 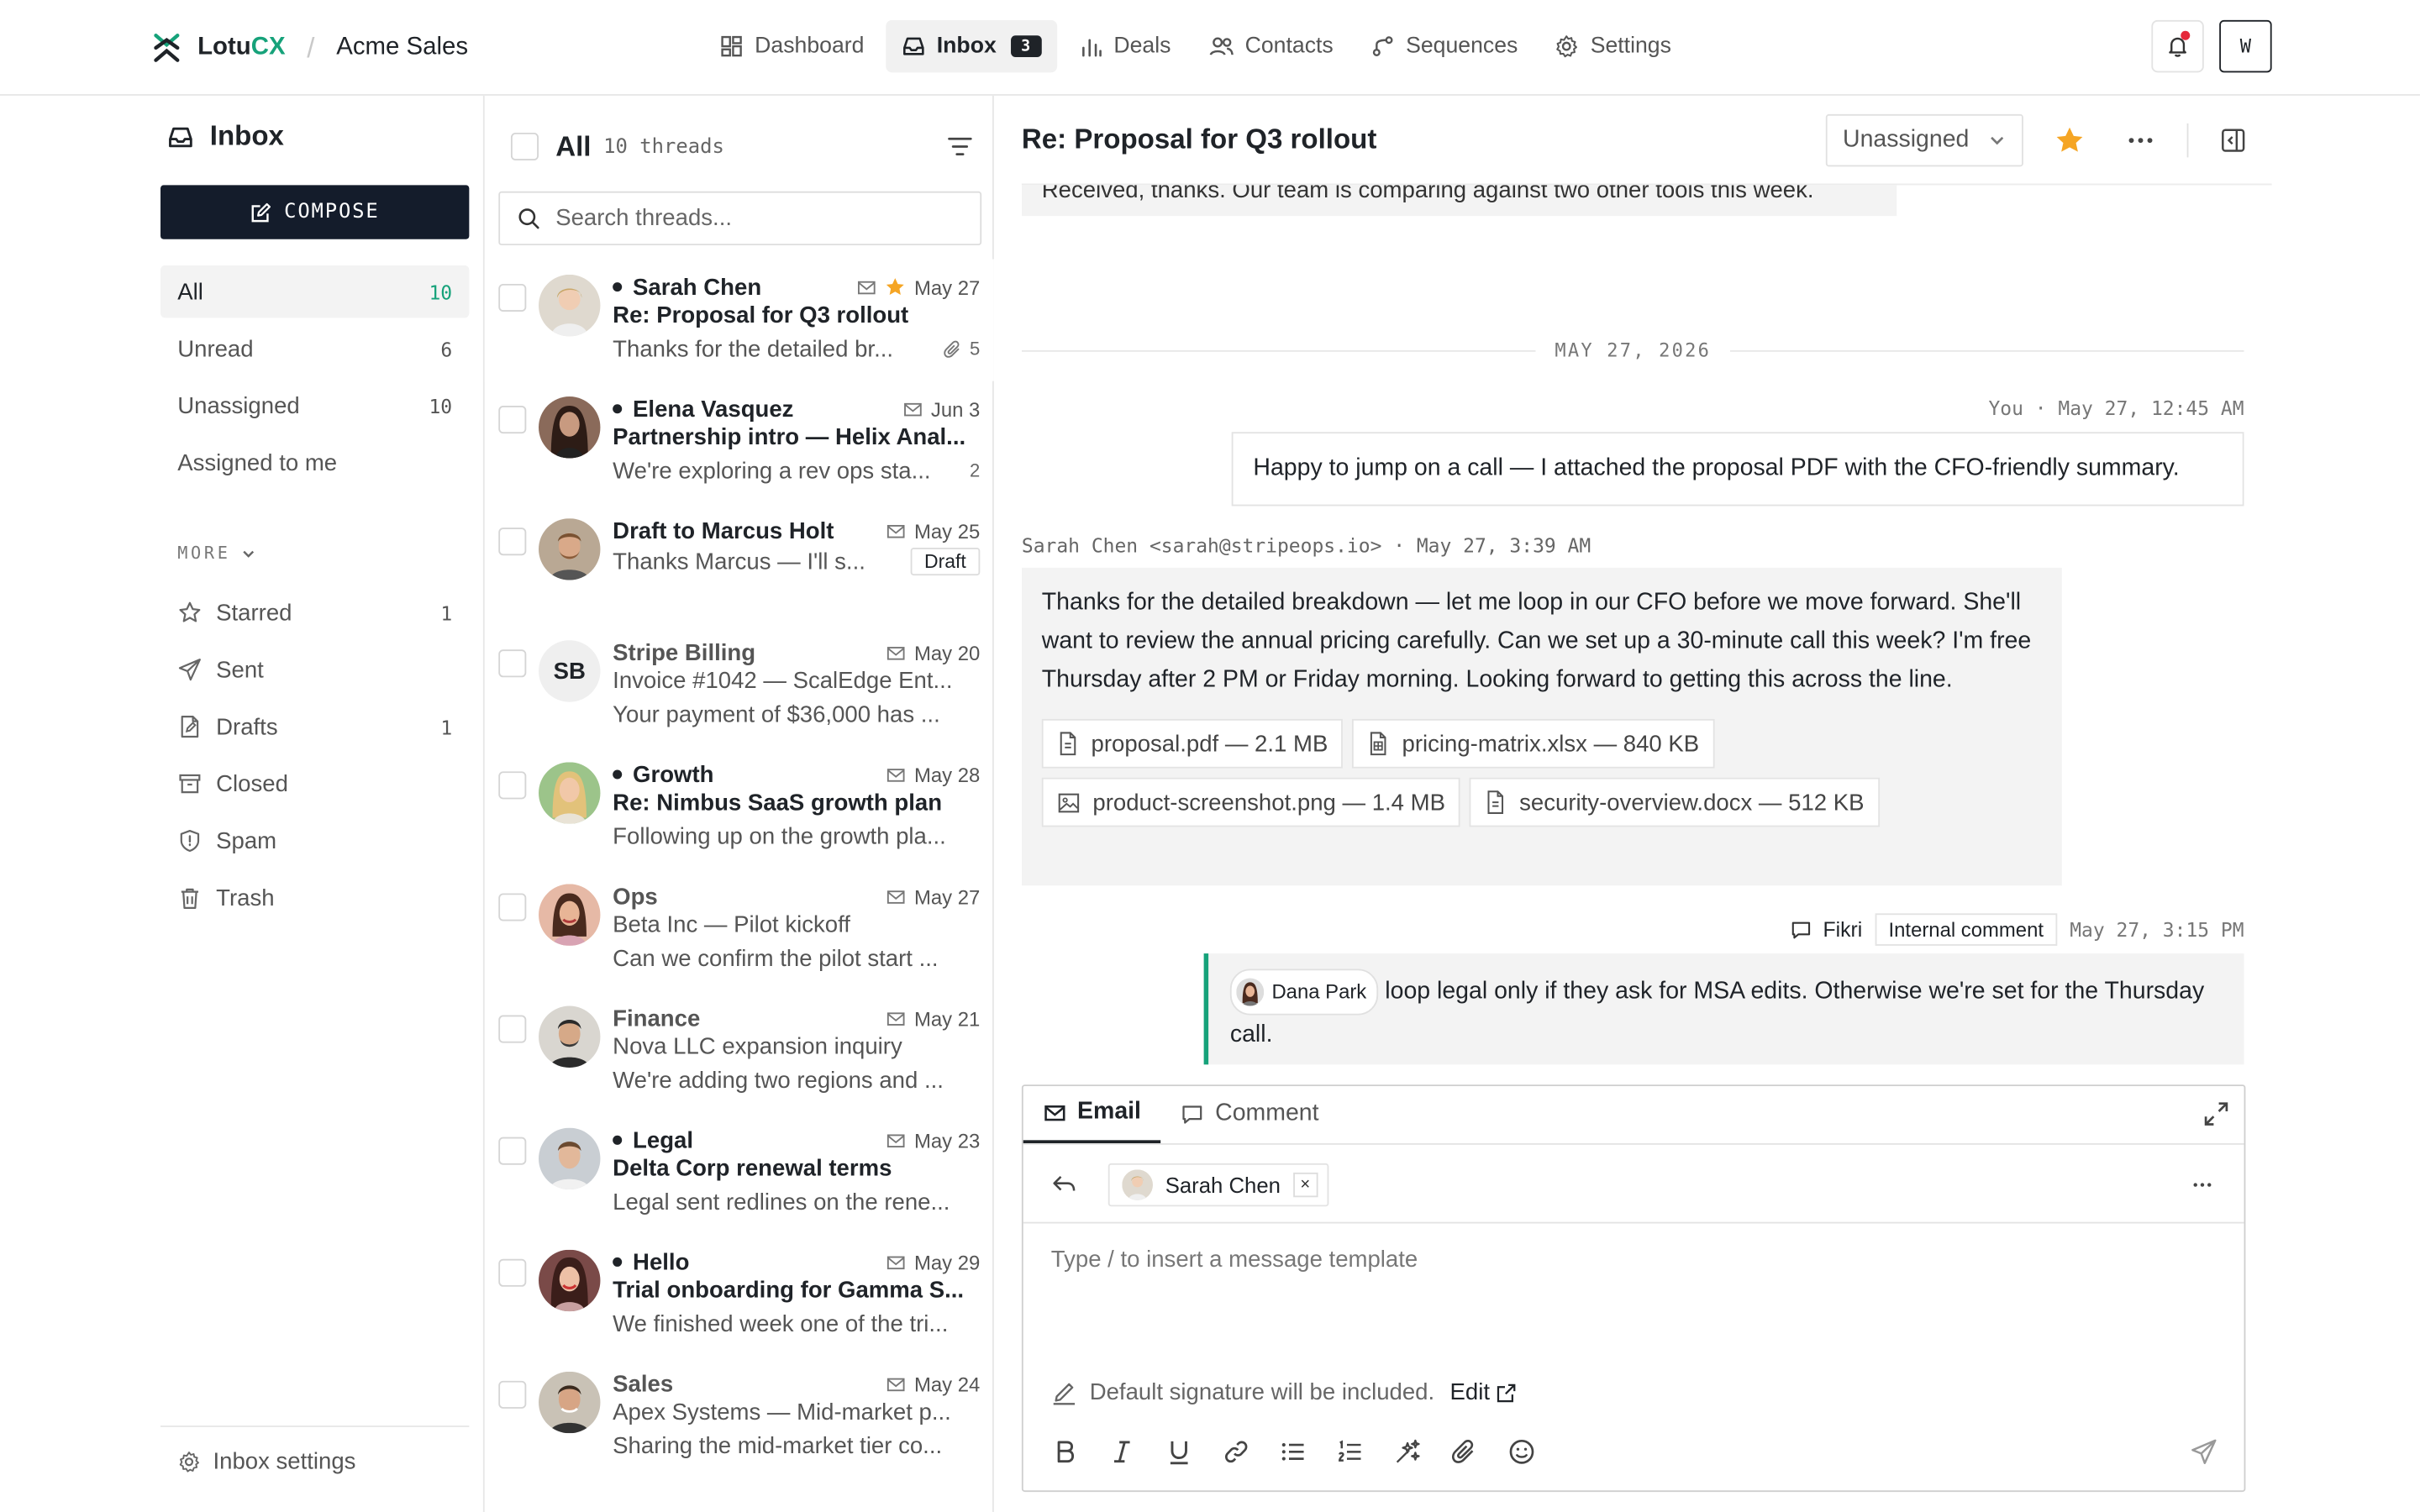 I want to click on tab-comment: Comment, so click(x=1250, y=1113).